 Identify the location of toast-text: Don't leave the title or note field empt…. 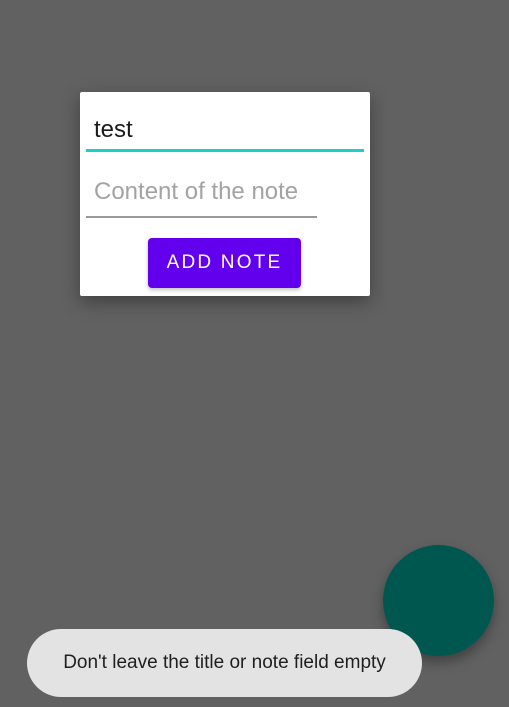
(224, 662).